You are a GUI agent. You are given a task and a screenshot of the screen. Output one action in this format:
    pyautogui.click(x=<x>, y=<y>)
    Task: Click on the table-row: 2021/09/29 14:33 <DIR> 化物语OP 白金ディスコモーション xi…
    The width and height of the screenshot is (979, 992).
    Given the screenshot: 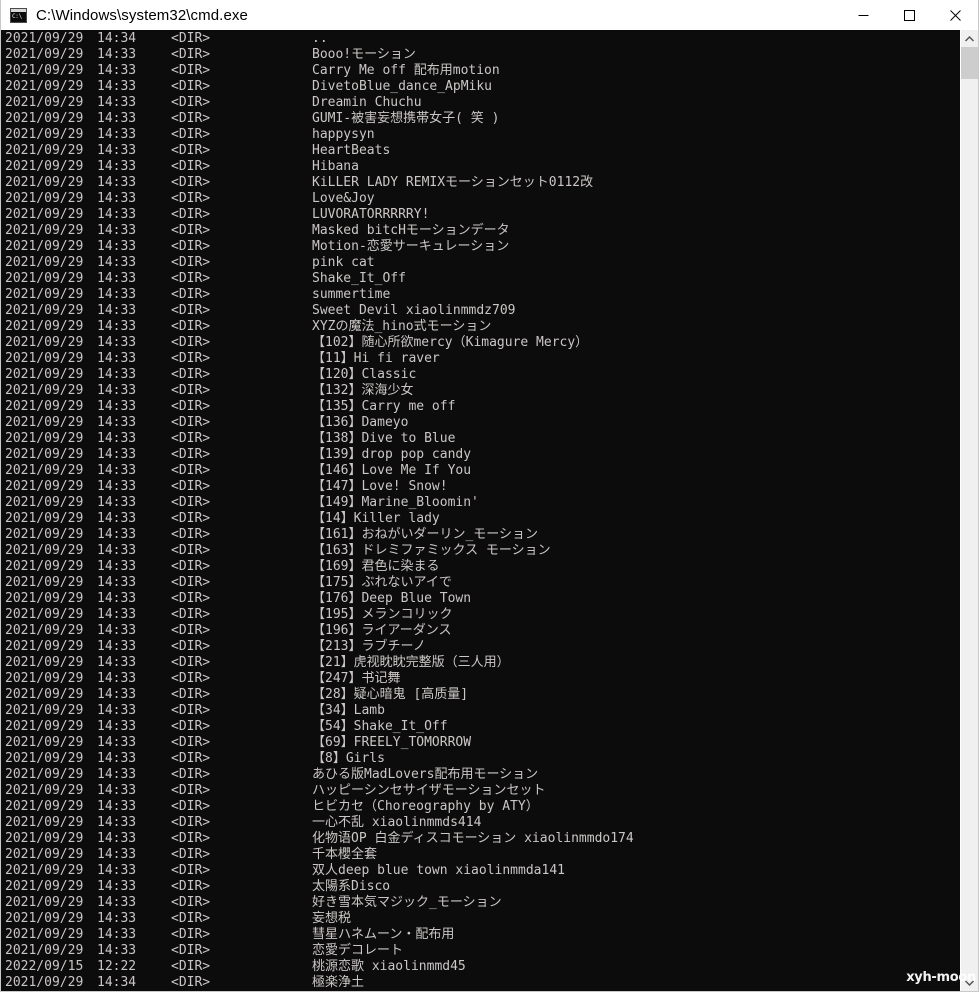 What is the action you would take?
    pyautogui.click(x=482, y=839)
    